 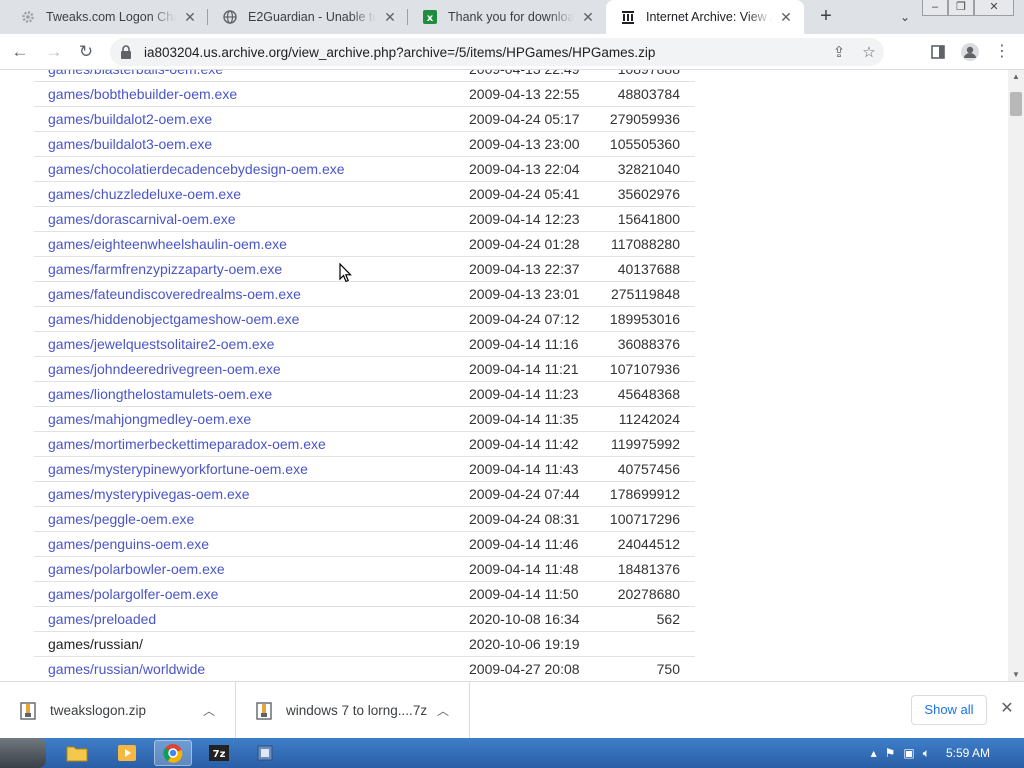 I want to click on file-name-link: games/blasterballs-oem.exe, so click(x=135, y=73).